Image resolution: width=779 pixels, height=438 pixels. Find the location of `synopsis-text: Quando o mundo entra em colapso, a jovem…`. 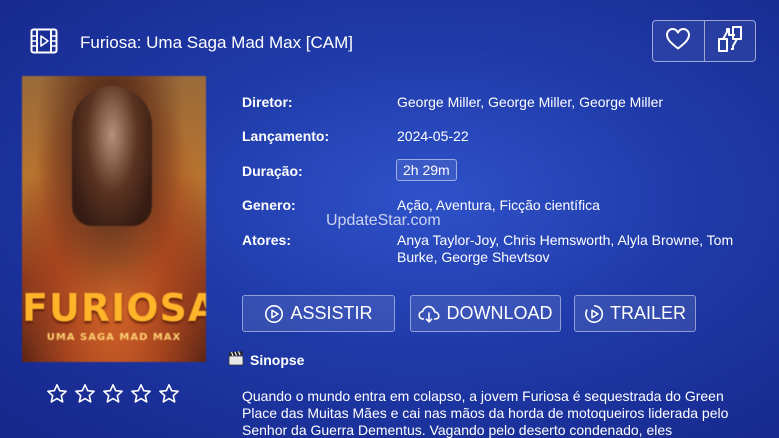

synopsis-text: Quando o mundo entra em colapso, a jovem… is located at coordinates (485, 413).